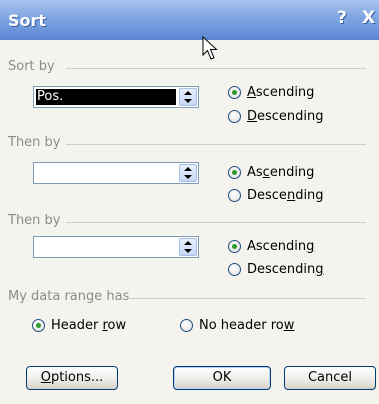  I want to click on data-range-divider, so click(247, 298).